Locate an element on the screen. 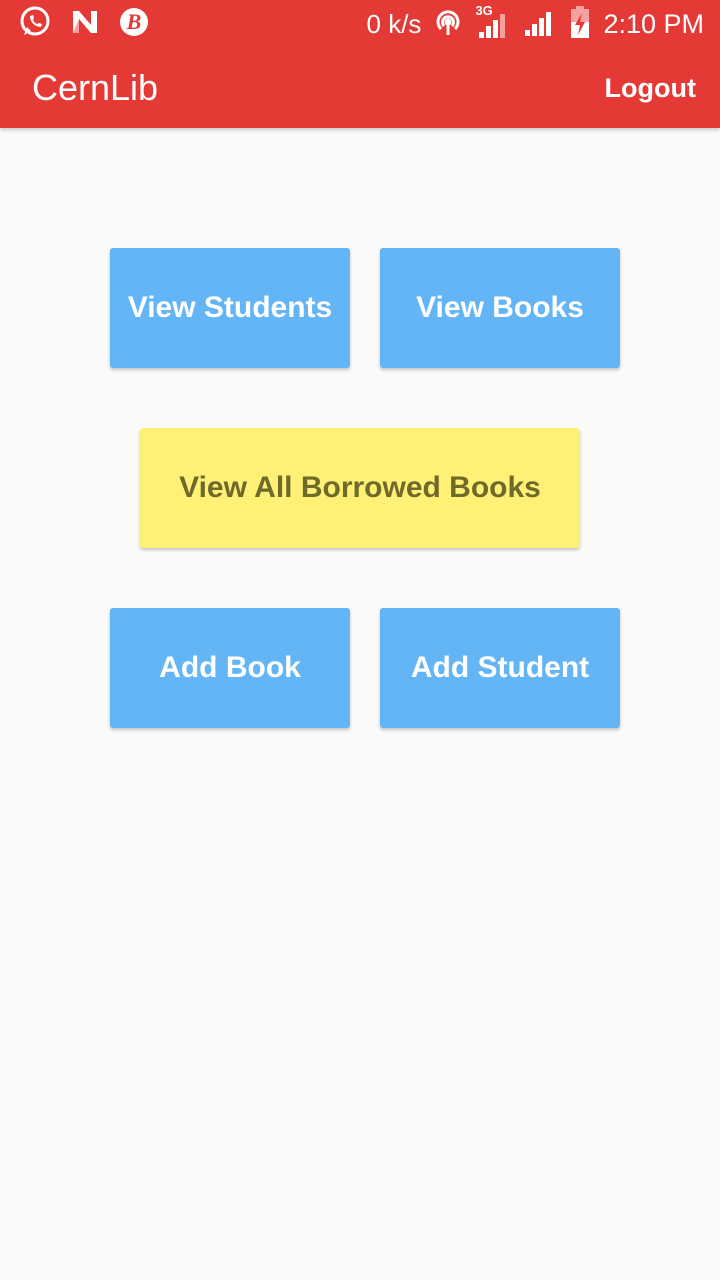 The width and height of the screenshot is (720, 1280). network-speed: 0 k/s is located at coordinates (394, 24).